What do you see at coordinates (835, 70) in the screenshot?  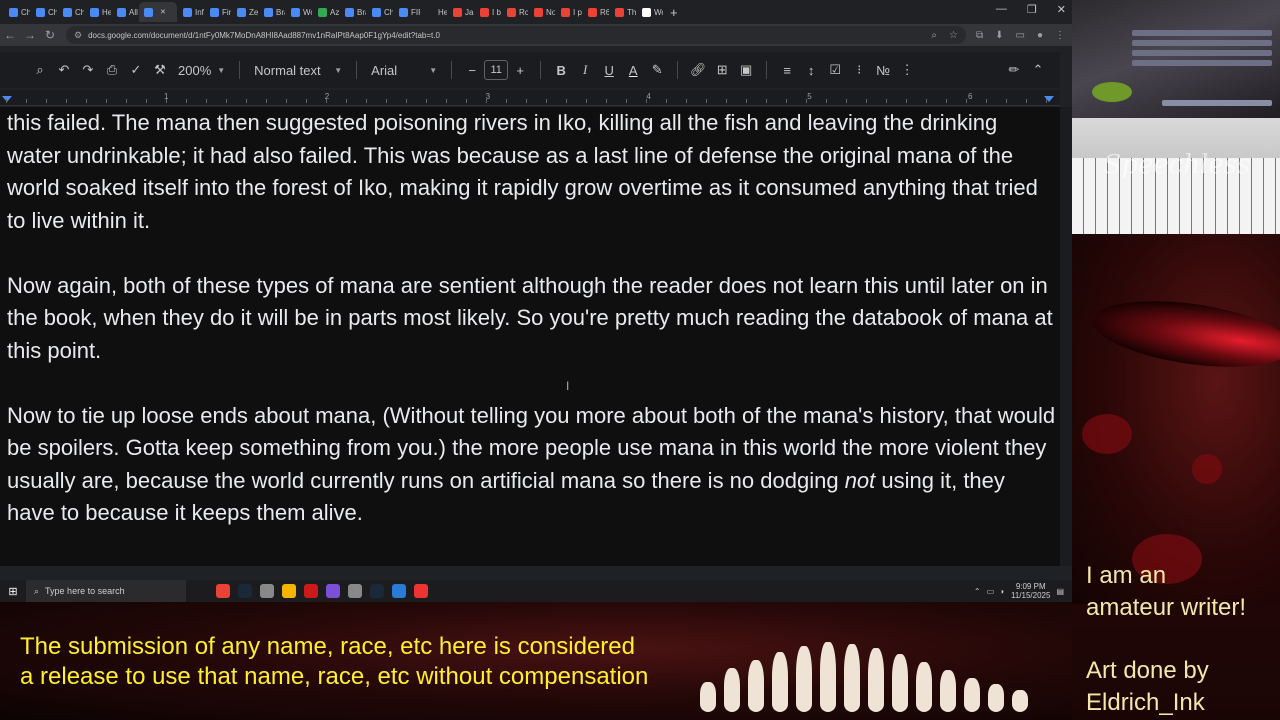 I see `checklist-icon: ☑` at bounding box center [835, 70].